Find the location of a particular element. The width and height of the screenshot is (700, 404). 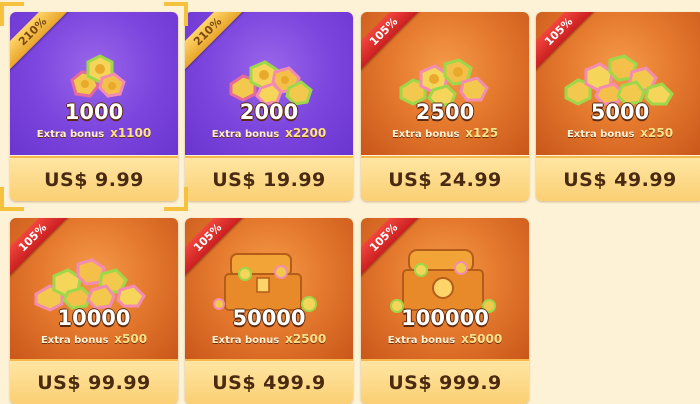

pack-card-10000: 10000 Extra bonus x500 US$ 99.99 105% is located at coordinates (94, 311).